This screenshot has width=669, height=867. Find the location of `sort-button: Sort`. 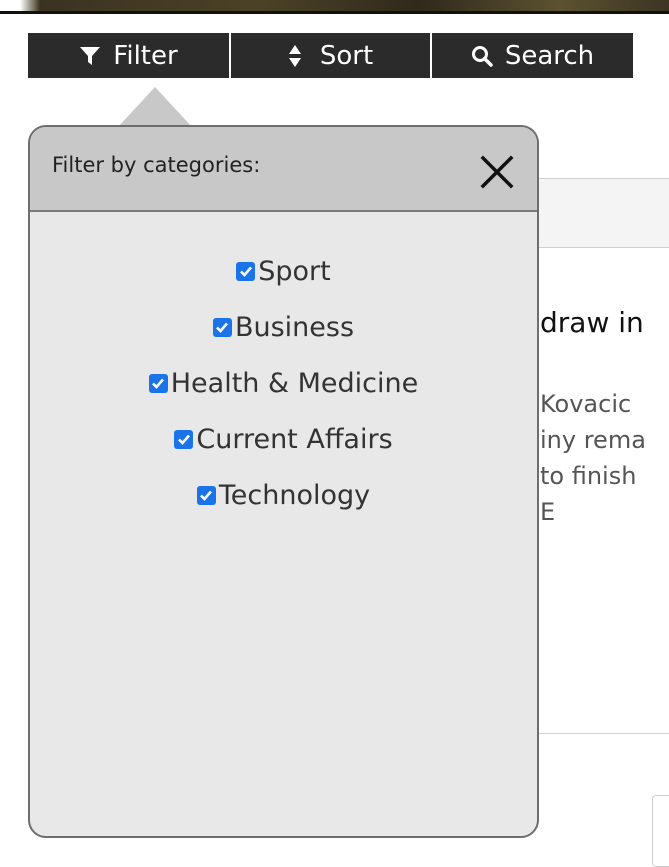

sort-button: Sort is located at coordinates (329, 55).